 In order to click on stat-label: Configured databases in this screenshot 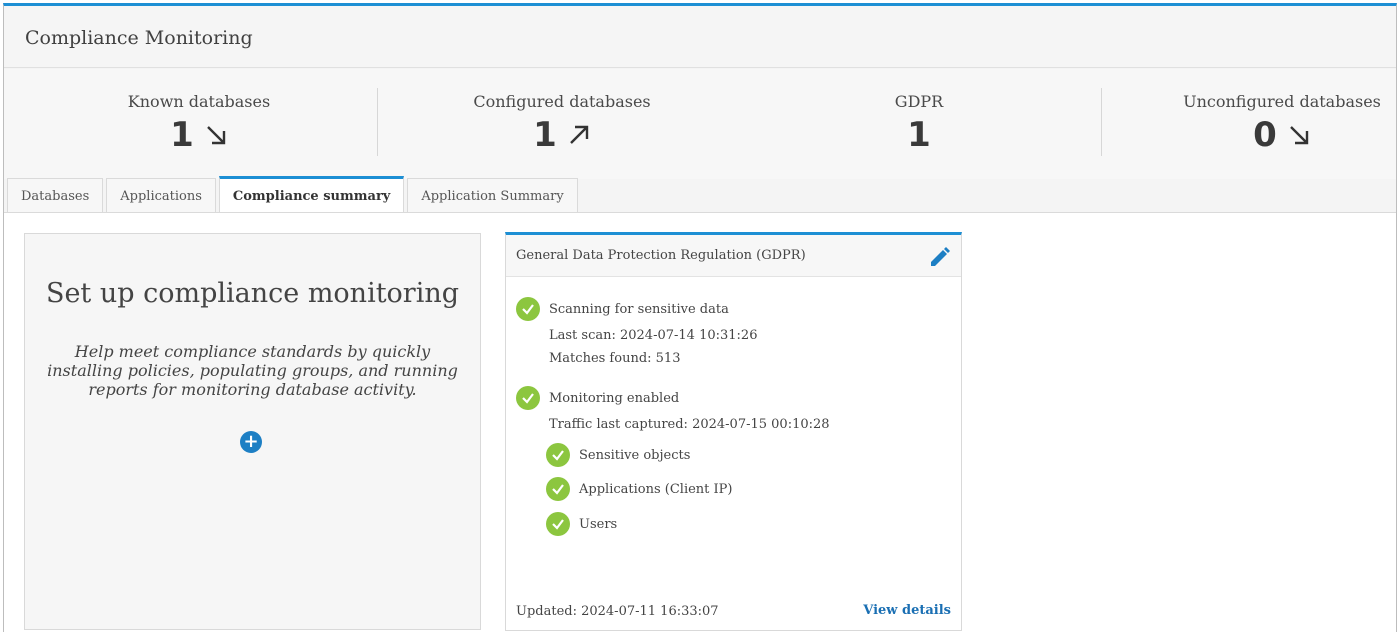, I will do `click(562, 101)`.